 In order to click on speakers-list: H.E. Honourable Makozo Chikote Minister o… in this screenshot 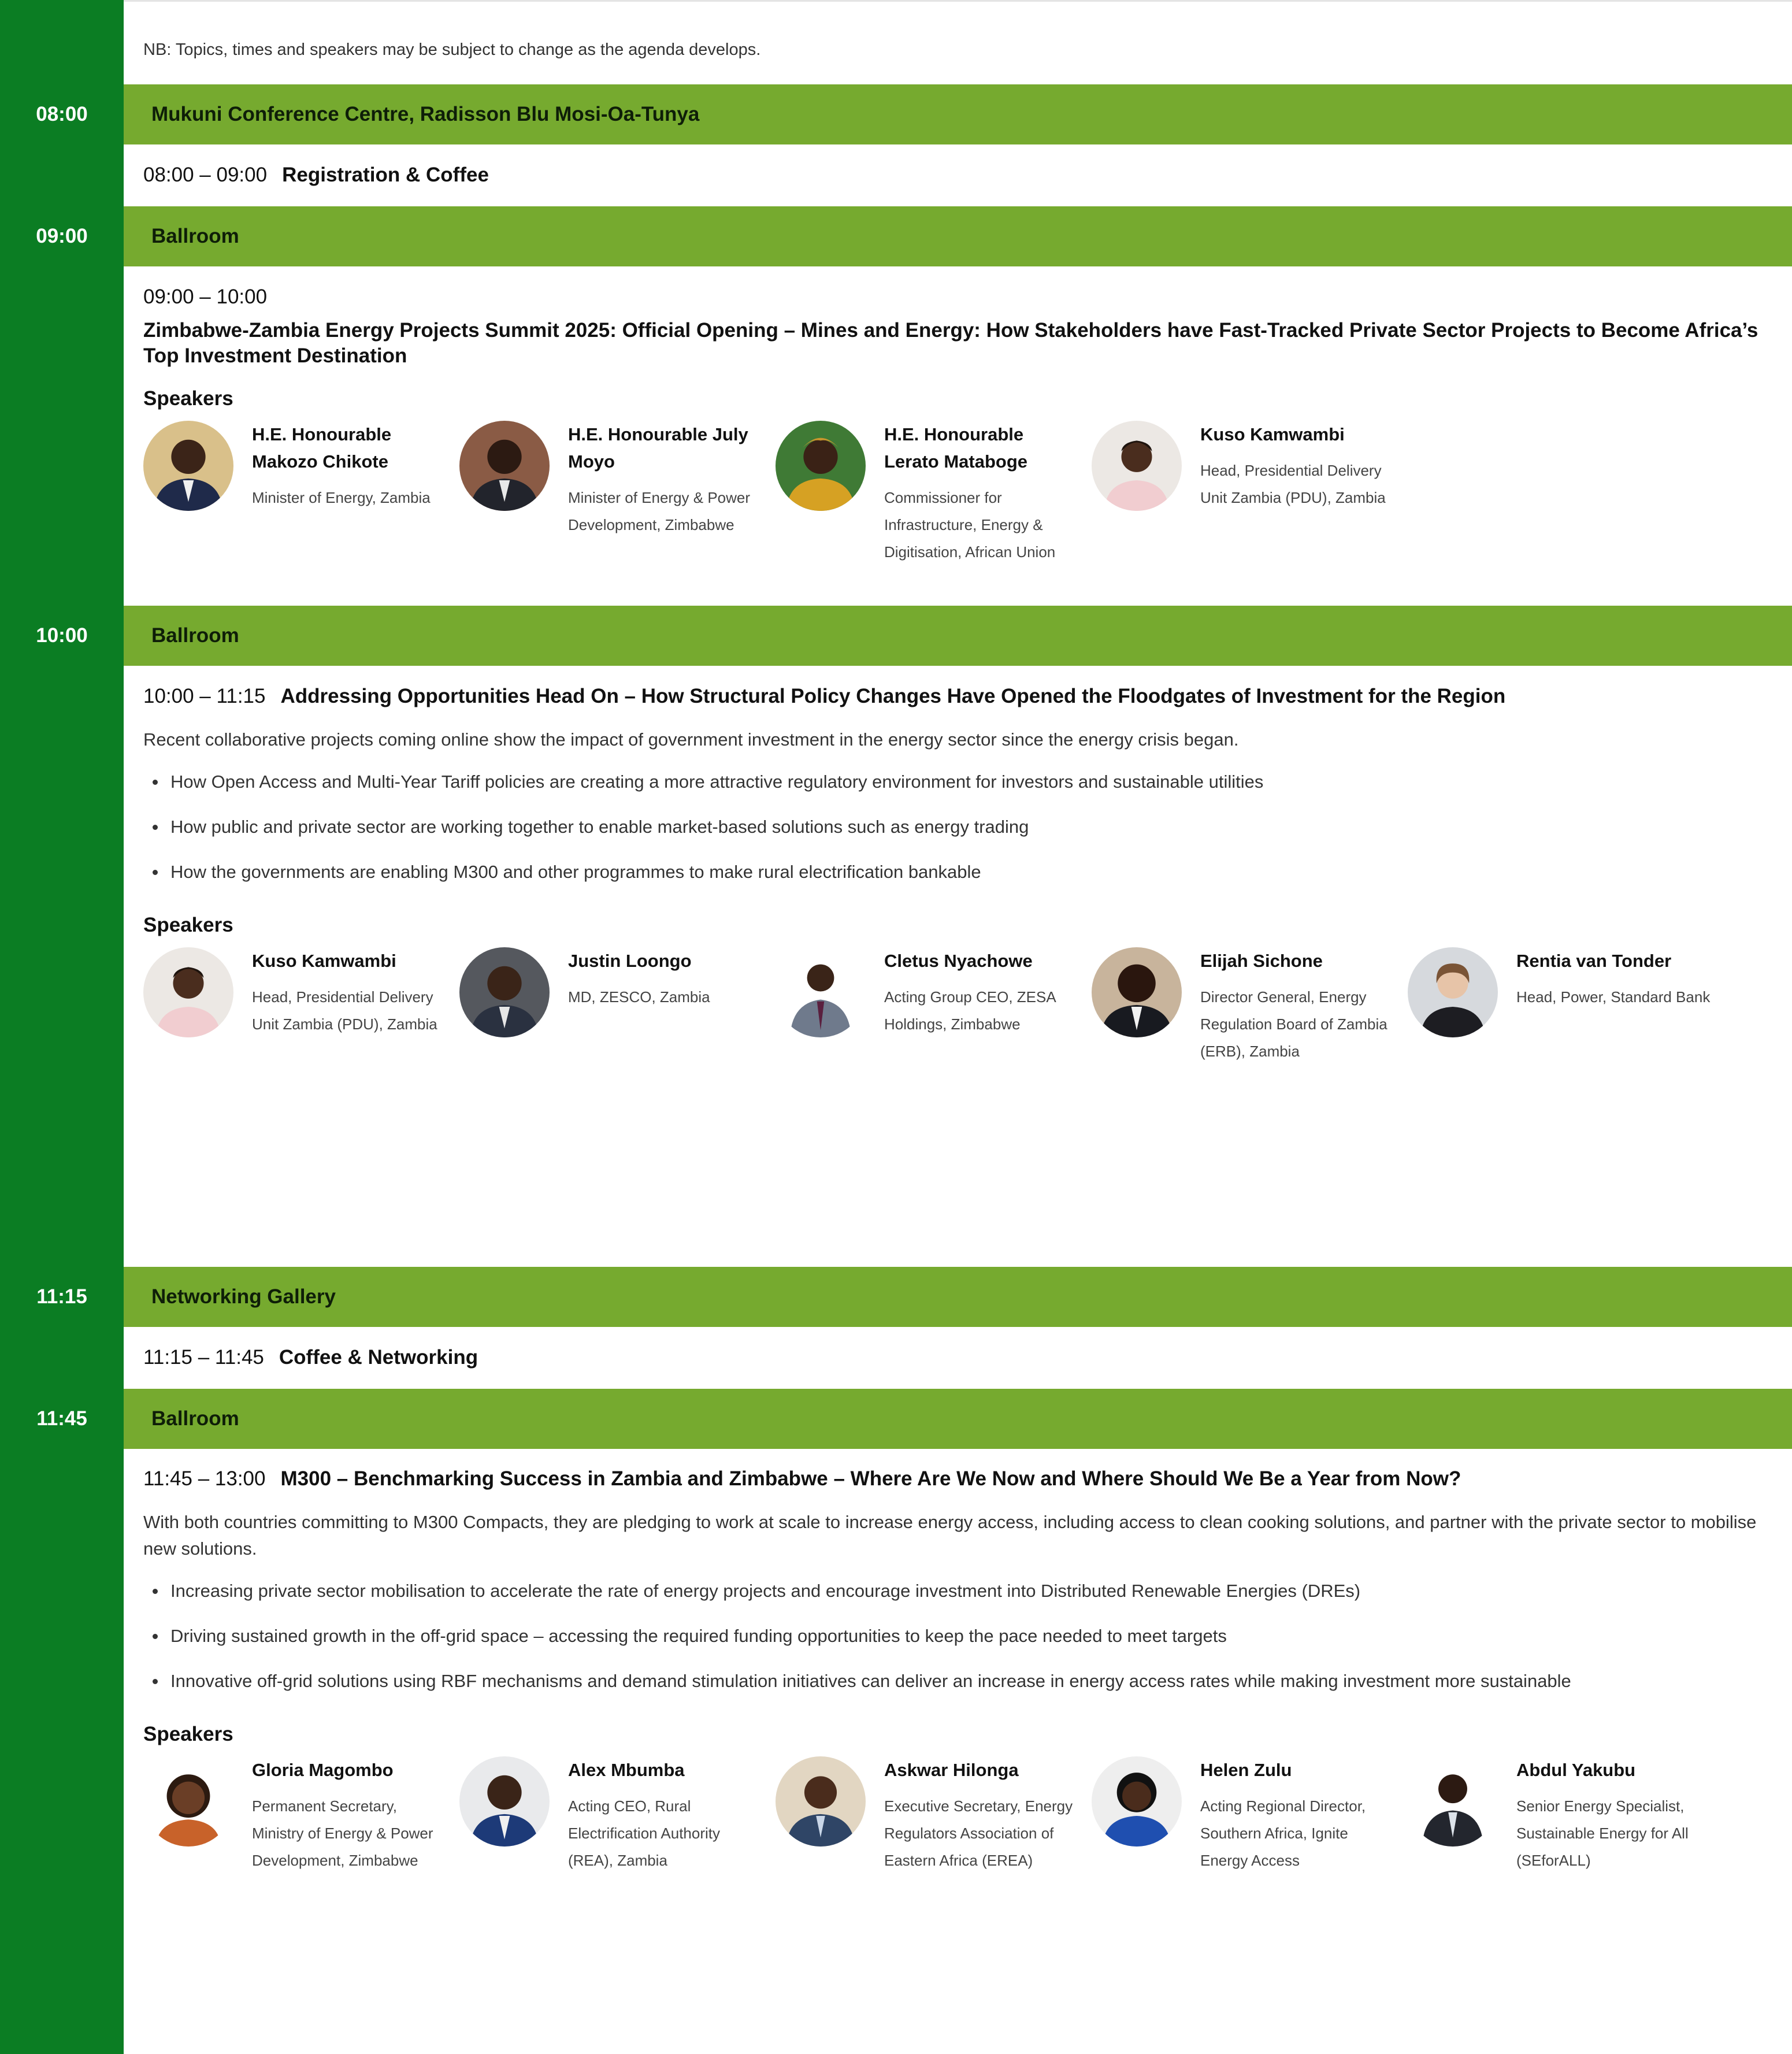, I will do `click(967, 493)`.